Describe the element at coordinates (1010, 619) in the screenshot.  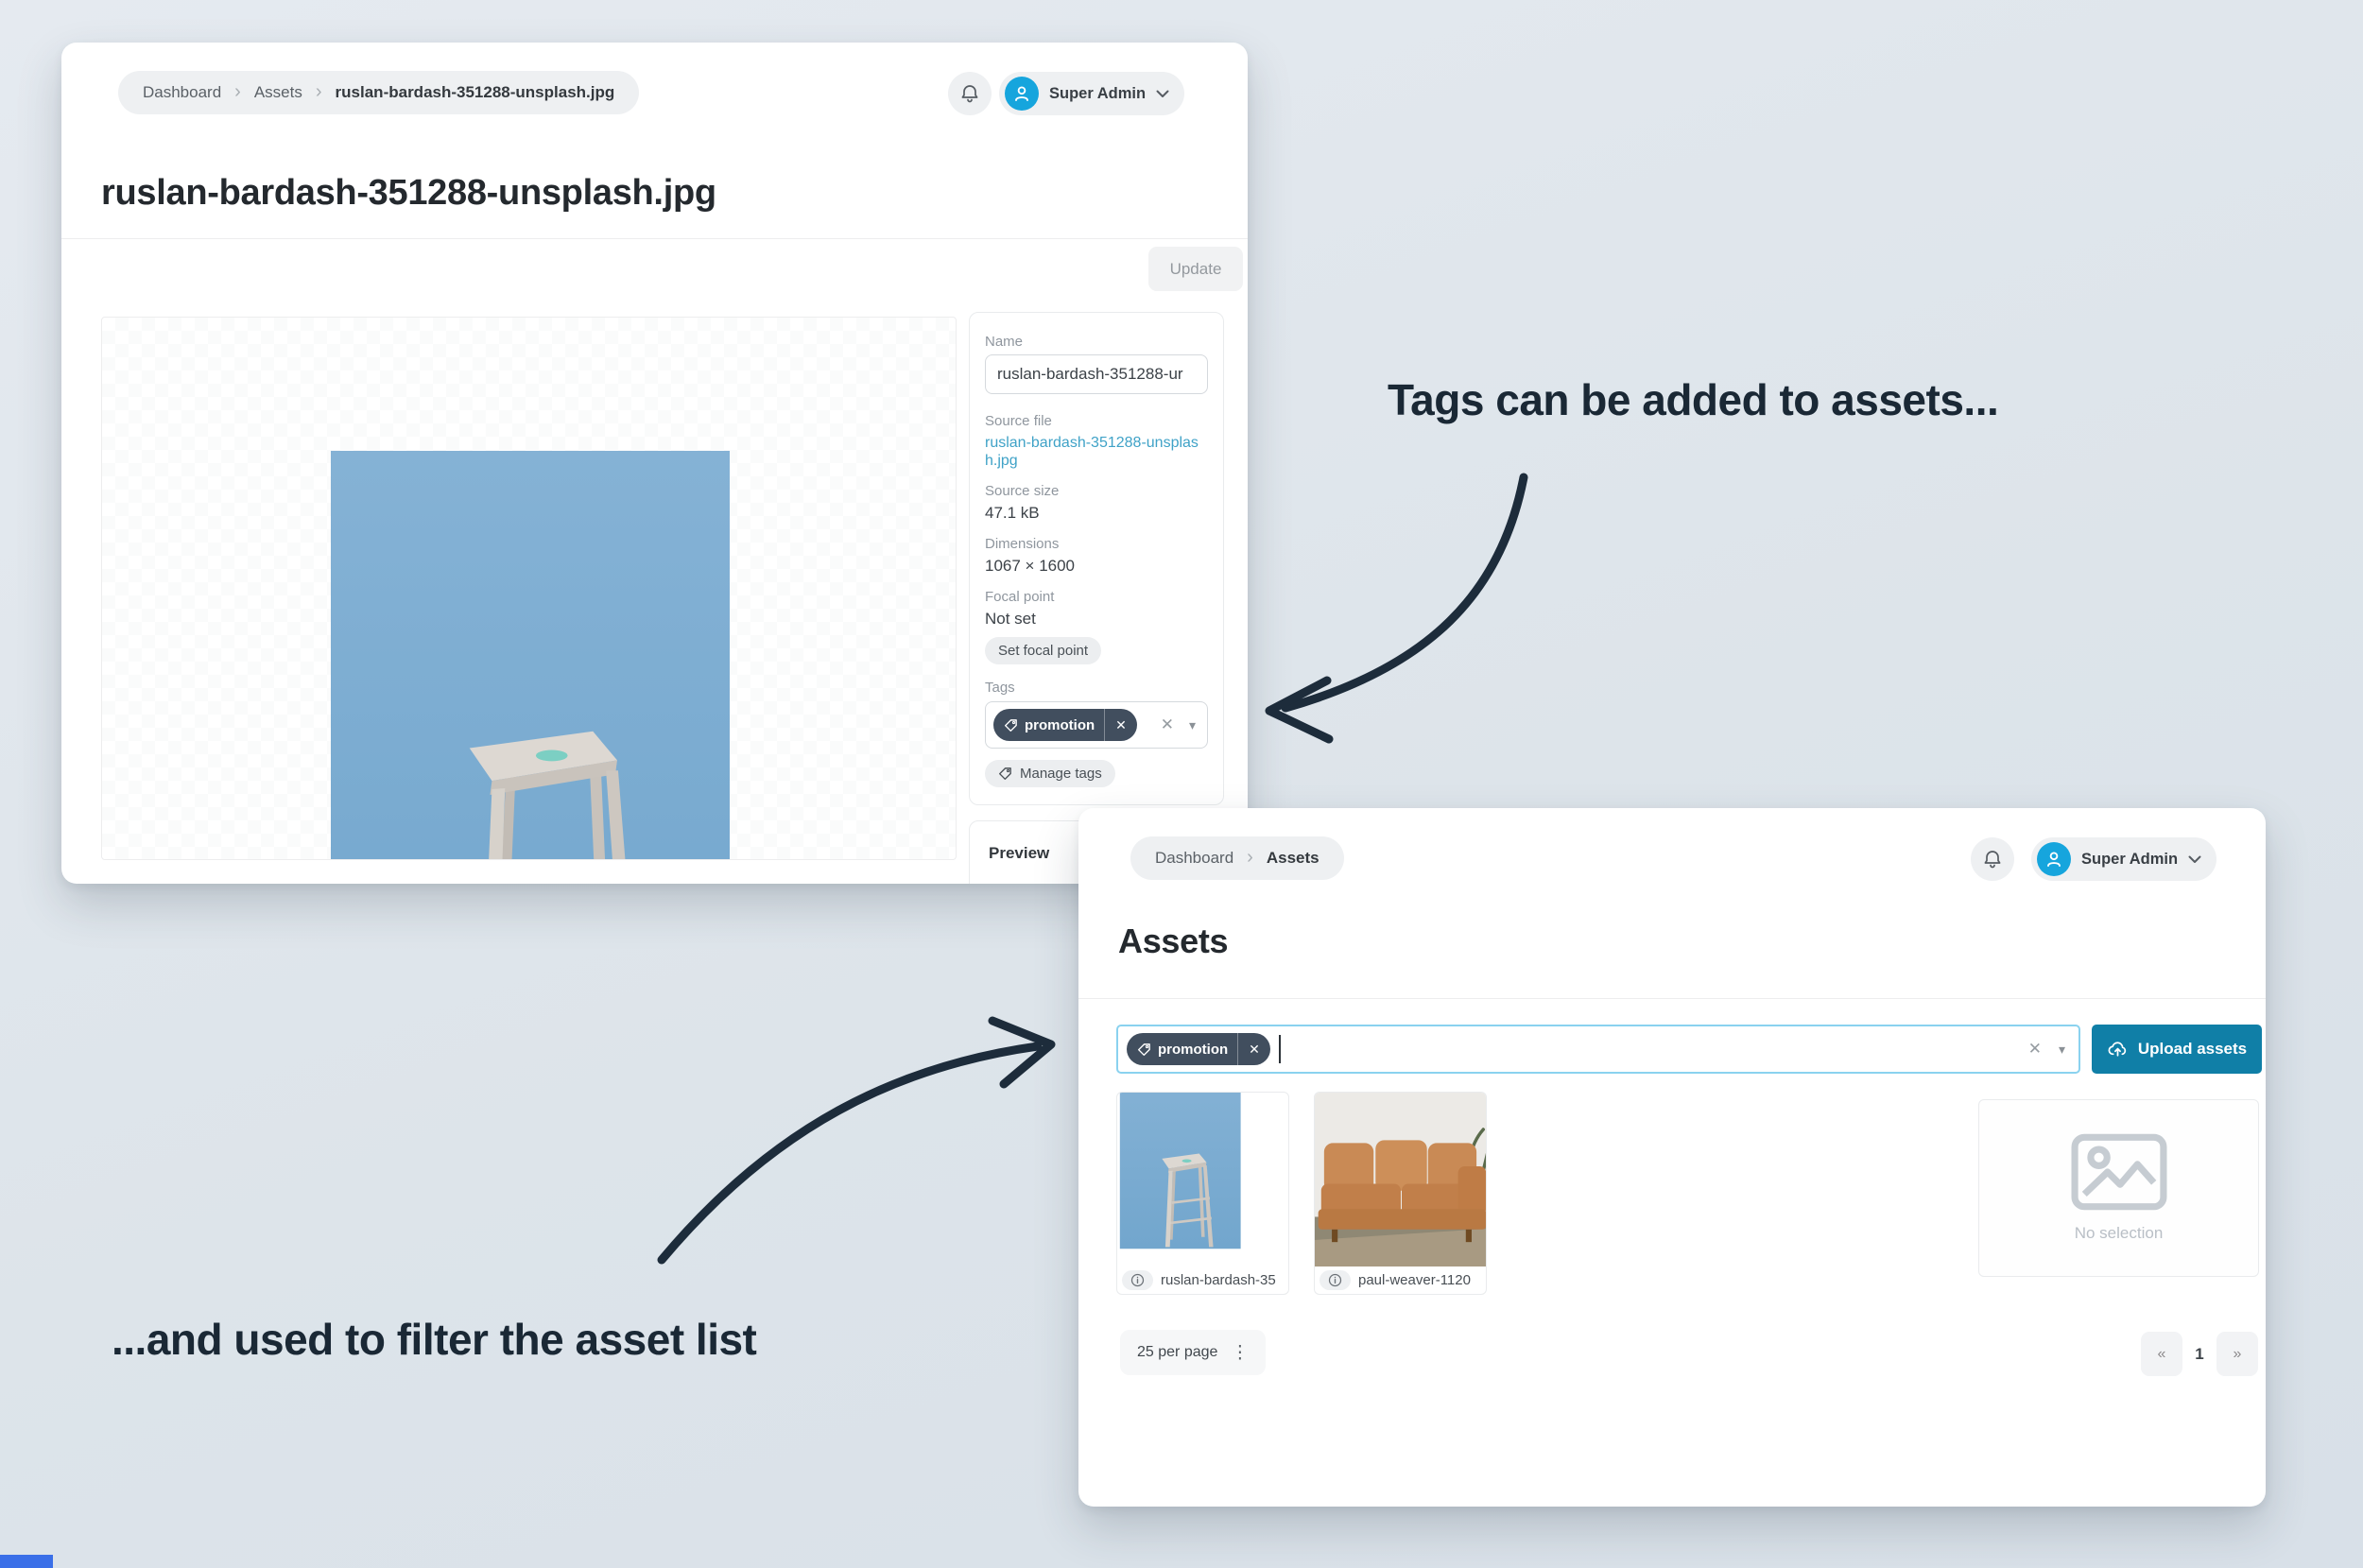
I see `focal-point-value: Not set` at that location.